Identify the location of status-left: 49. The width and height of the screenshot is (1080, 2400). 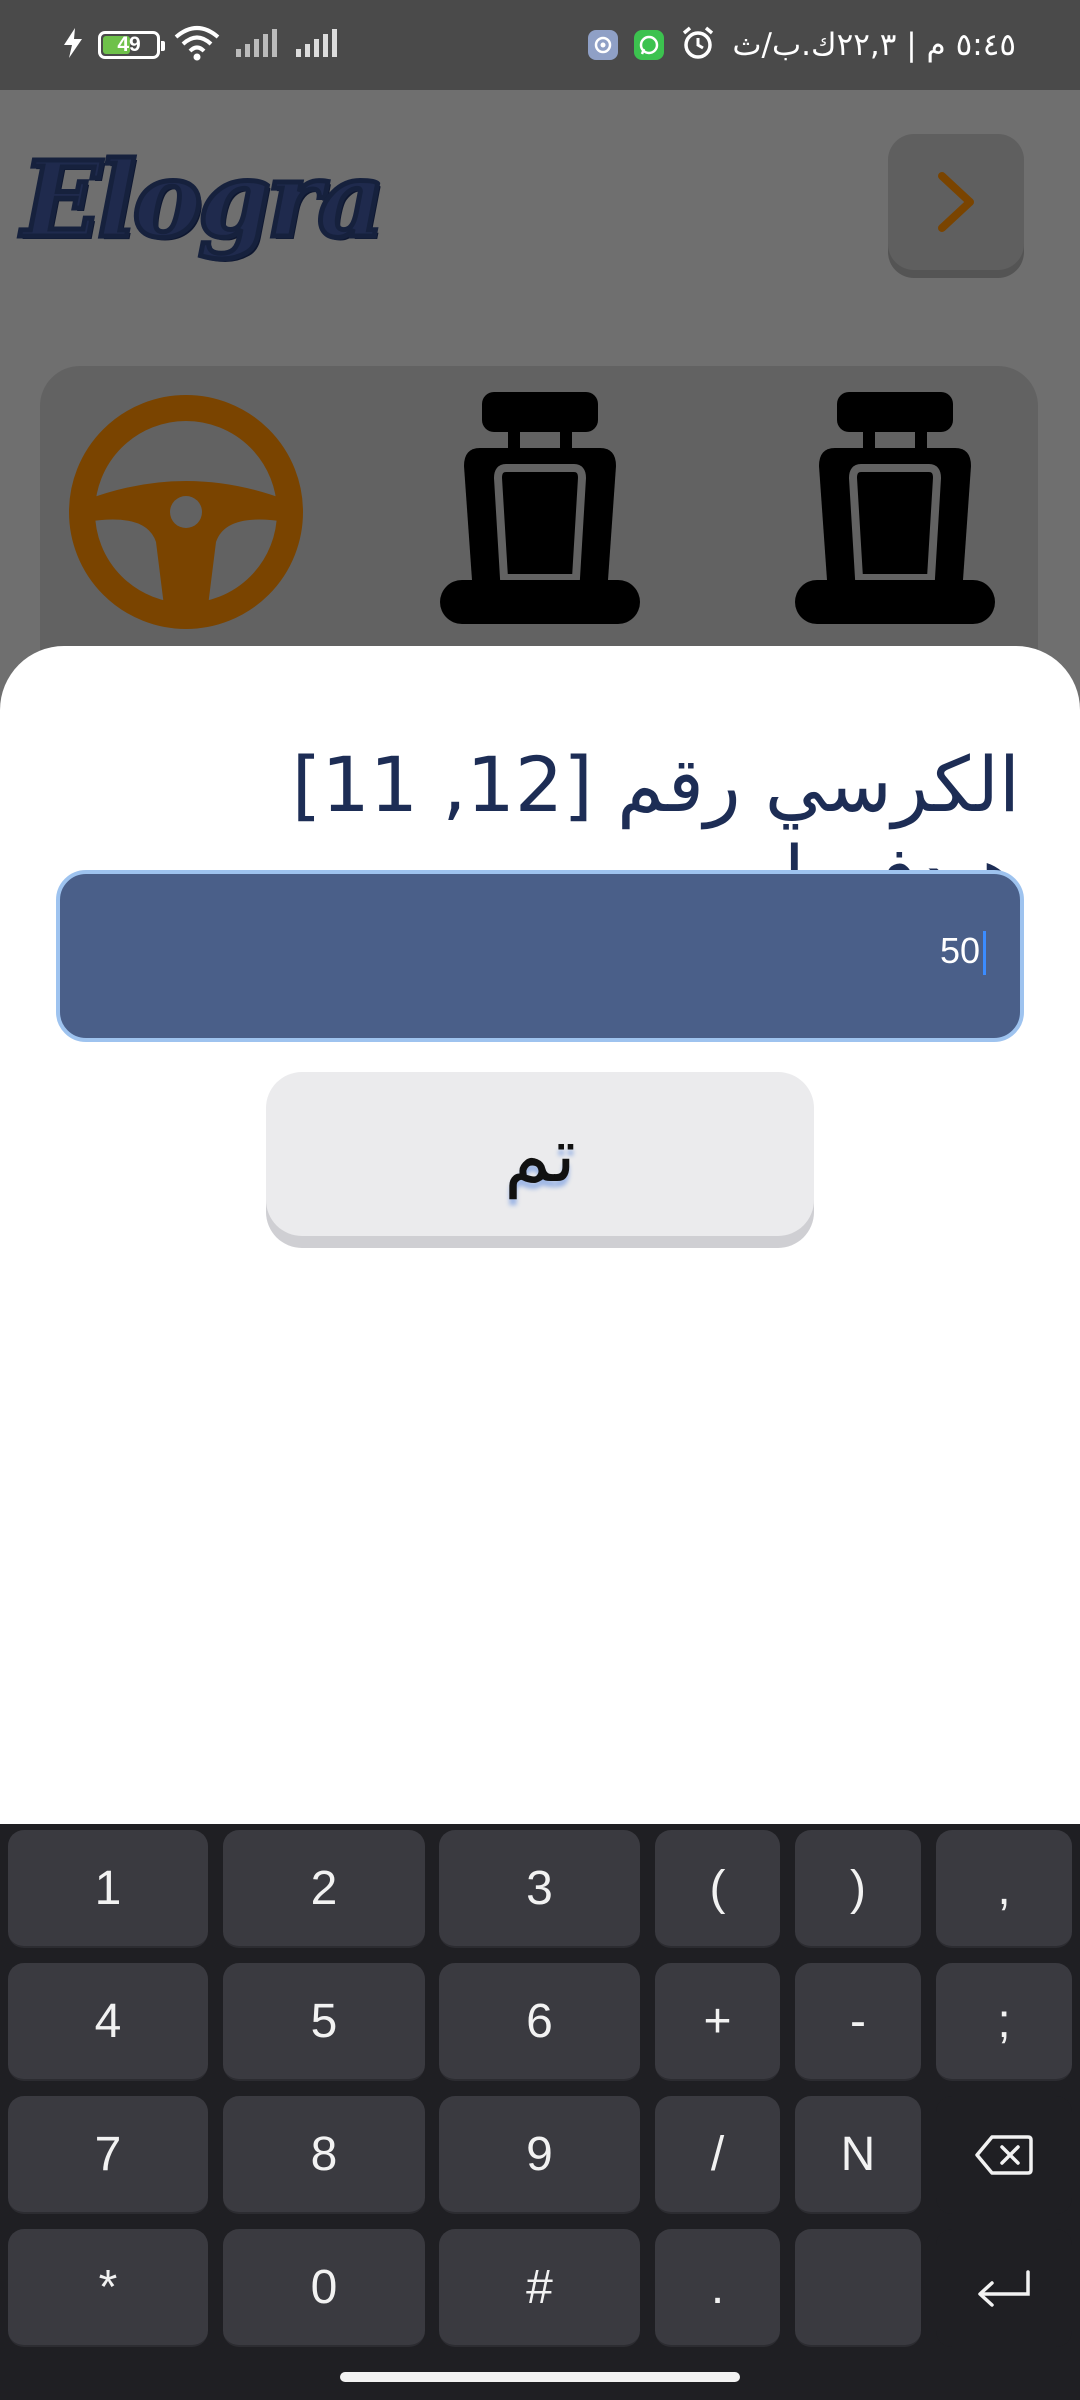
(201, 45).